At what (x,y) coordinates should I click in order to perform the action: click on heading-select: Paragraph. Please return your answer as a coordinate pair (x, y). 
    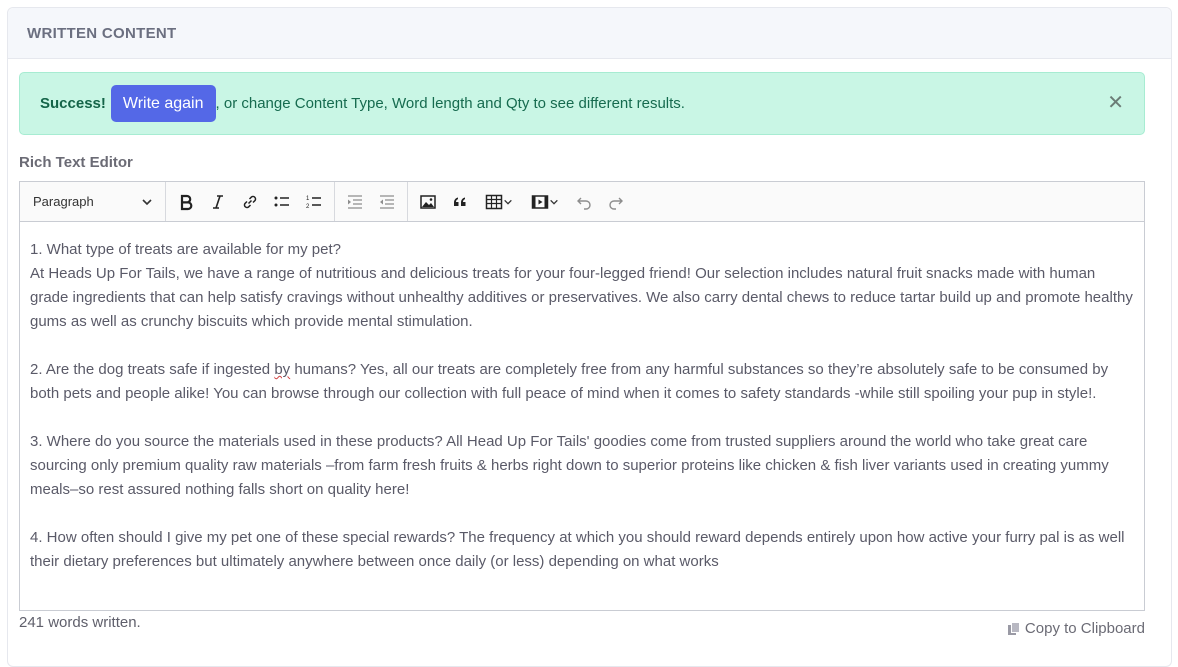
    Looking at the image, I should click on (93, 201).